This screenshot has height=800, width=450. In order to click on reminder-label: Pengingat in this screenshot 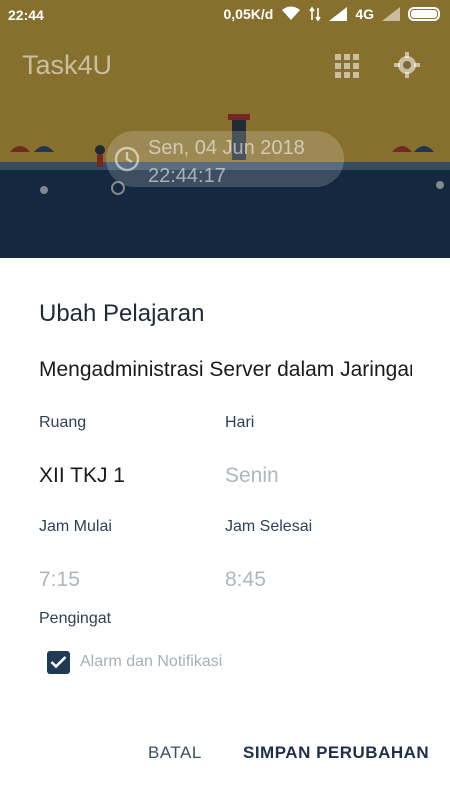, I will do `click(75, 618)`.